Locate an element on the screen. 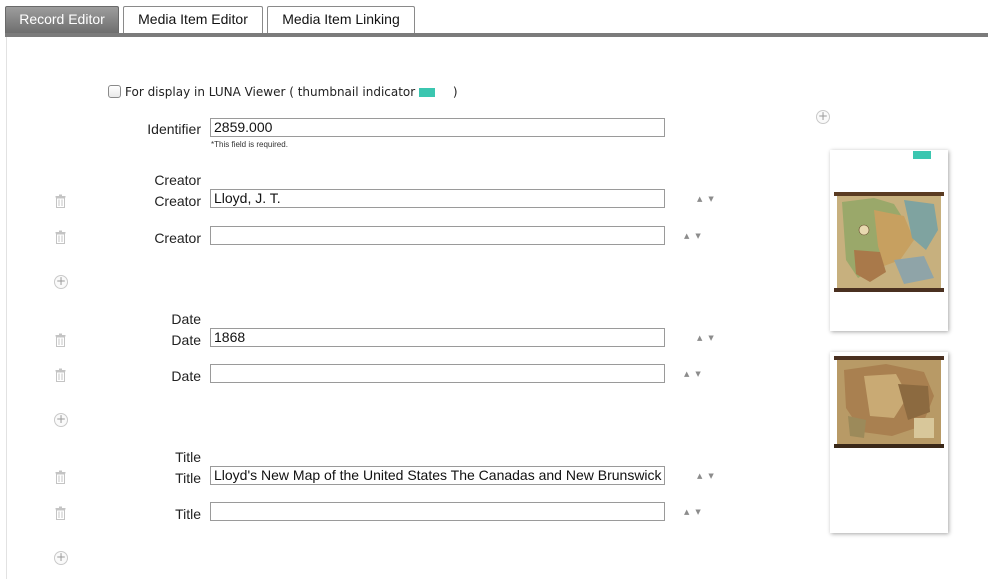  display-option-label-end: ) is located at coordinates (455, 92).